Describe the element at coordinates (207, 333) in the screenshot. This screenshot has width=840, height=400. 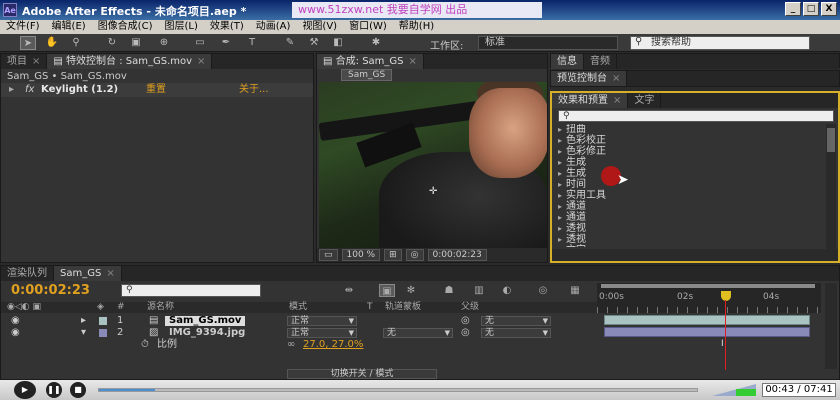
I see `layer-name: IMG_9394.jpg` at that location.